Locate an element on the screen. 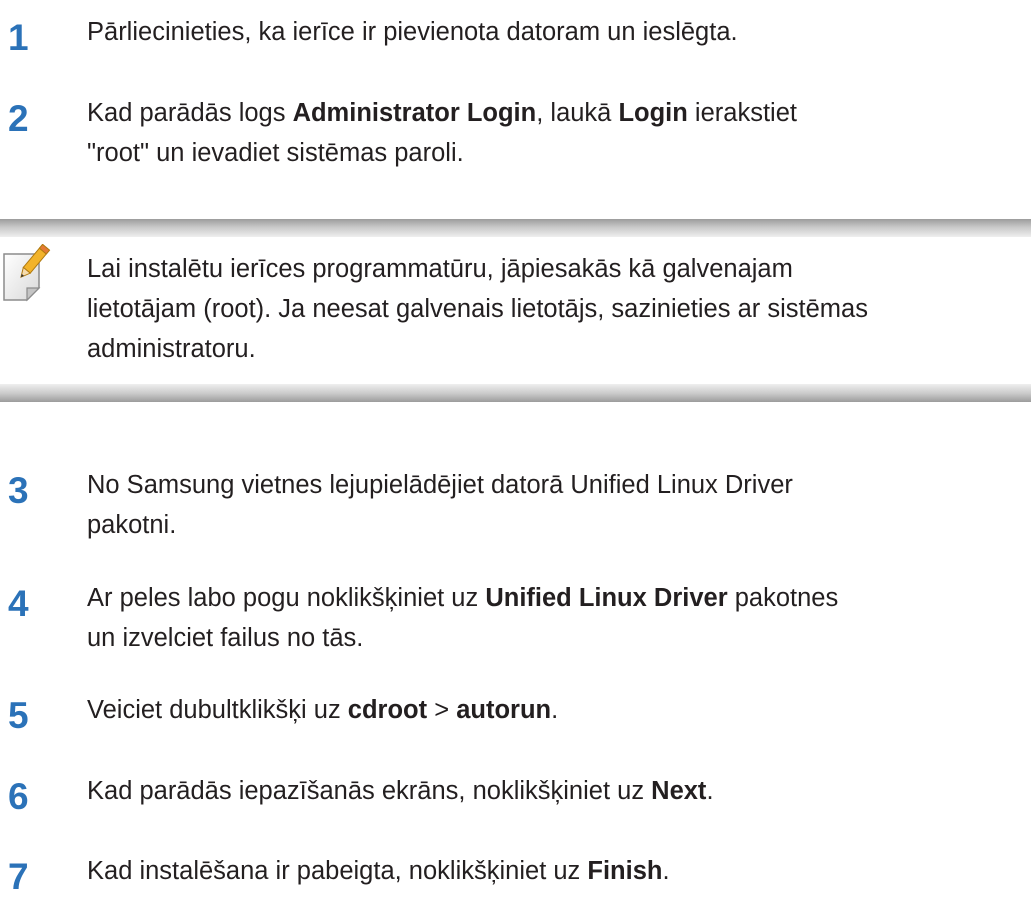 The height and width of the screenshot is (914, 1031). text-run: Kad parādās logs is located at coordinates (190, 113).